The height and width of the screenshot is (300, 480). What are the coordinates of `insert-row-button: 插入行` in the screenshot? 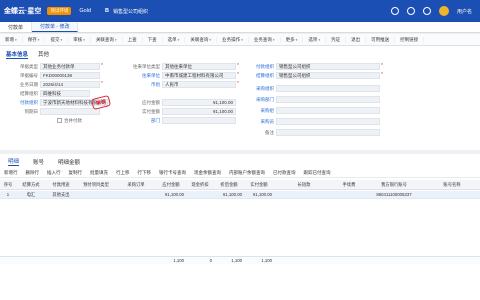 It's located at (54, 173).